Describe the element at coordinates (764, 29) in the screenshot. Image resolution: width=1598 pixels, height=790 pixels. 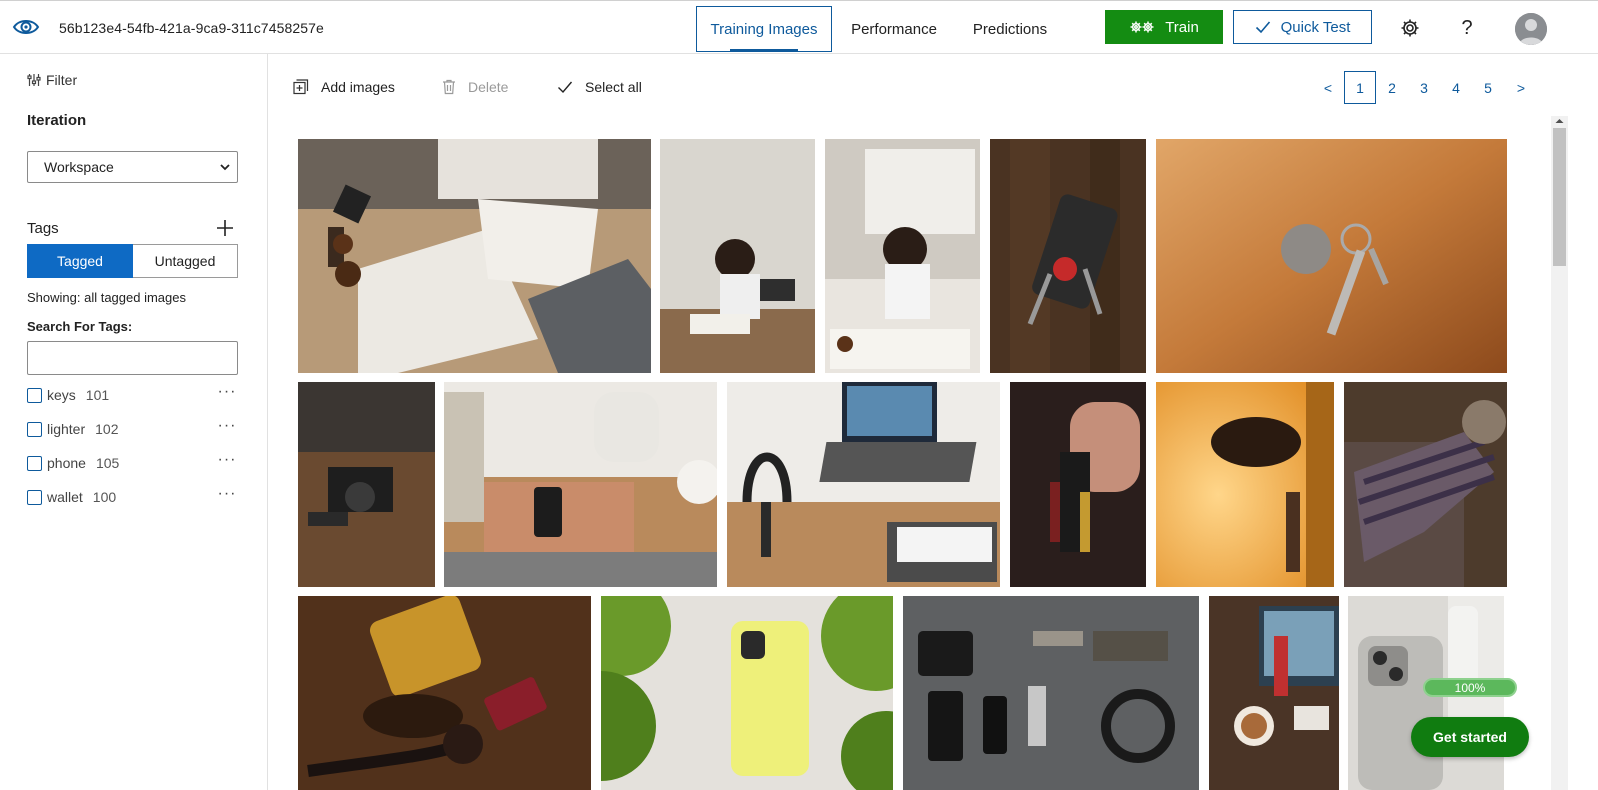
I see `tab-training-images: Training Images` at that location.